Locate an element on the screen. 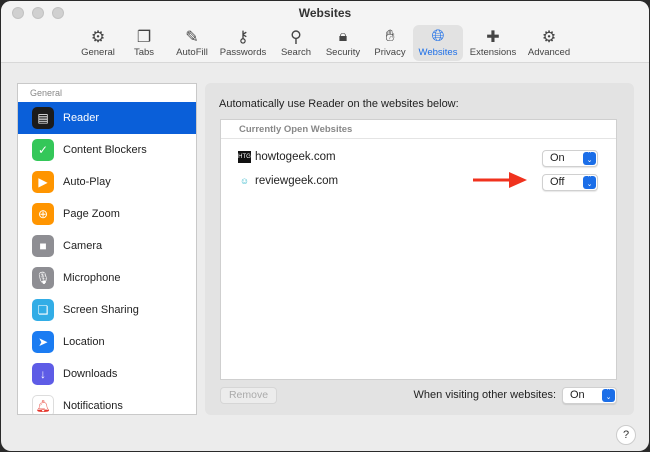  toolbar-tab-extensions: ✚ Extensions is located at coordinates (493, 43).